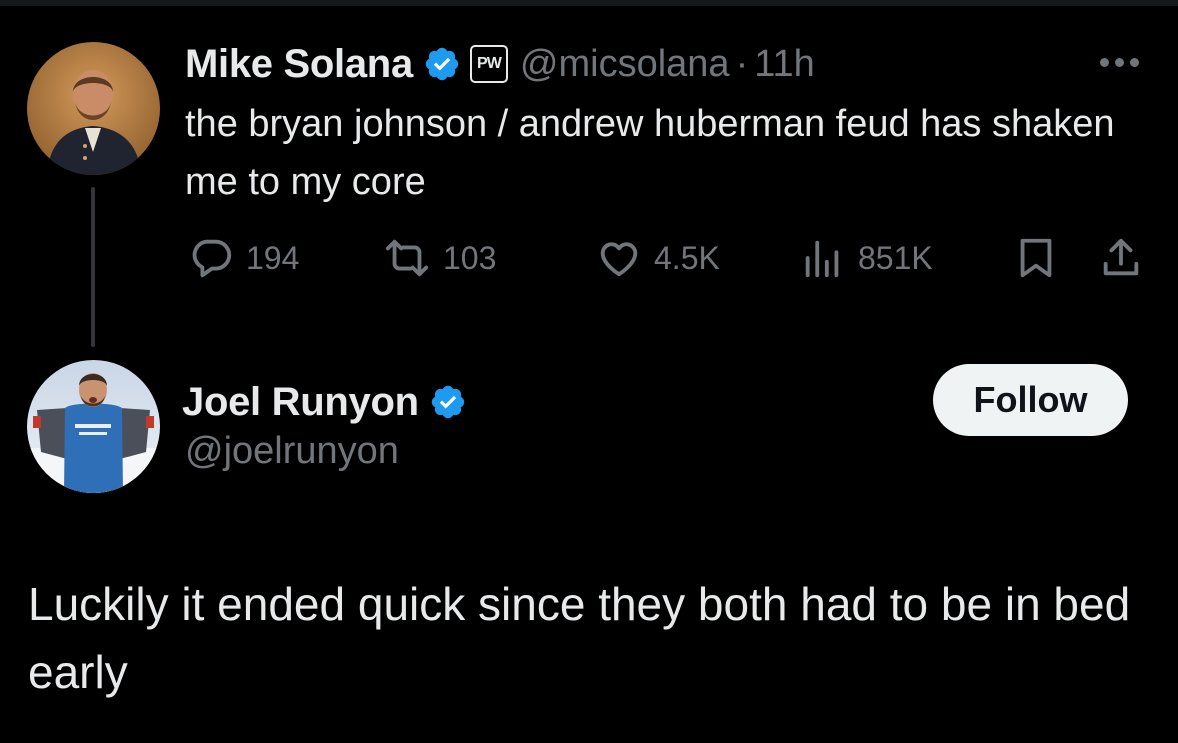 Image resolution: width=1178 pixels, height=743 pixels. I want to click on like-button: 4.5K, so click(658, 258).